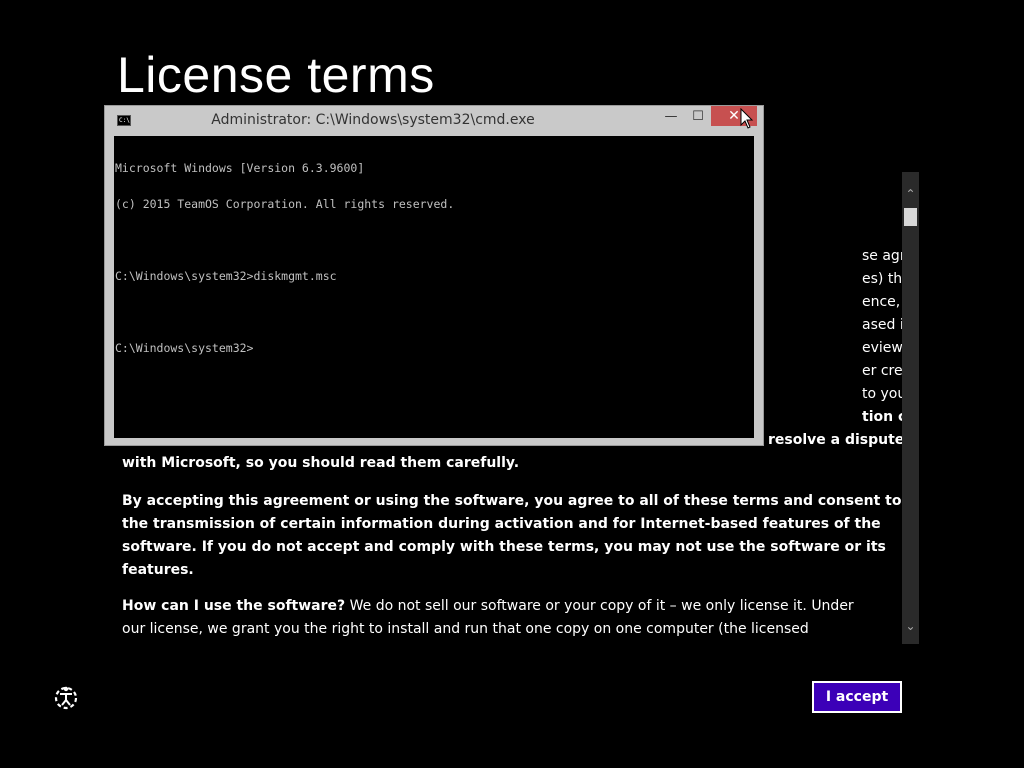 This screenshot has height=768, width=1024. Describe the element at coordinates (857, 697) in the screenshot. I see `accept-button: I accept` at that location.